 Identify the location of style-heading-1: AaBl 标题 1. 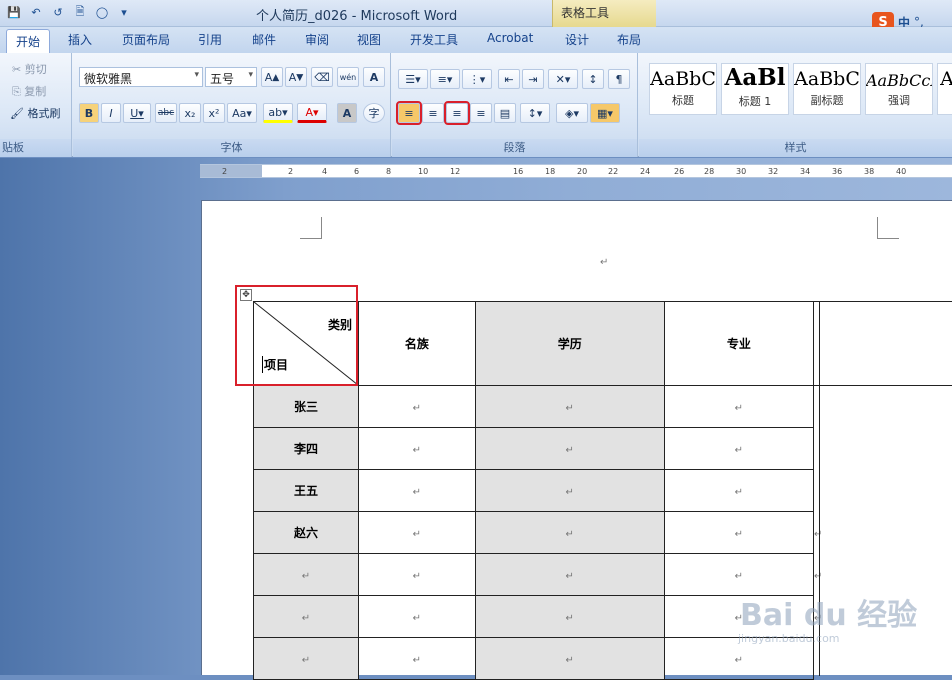
(755, 89).